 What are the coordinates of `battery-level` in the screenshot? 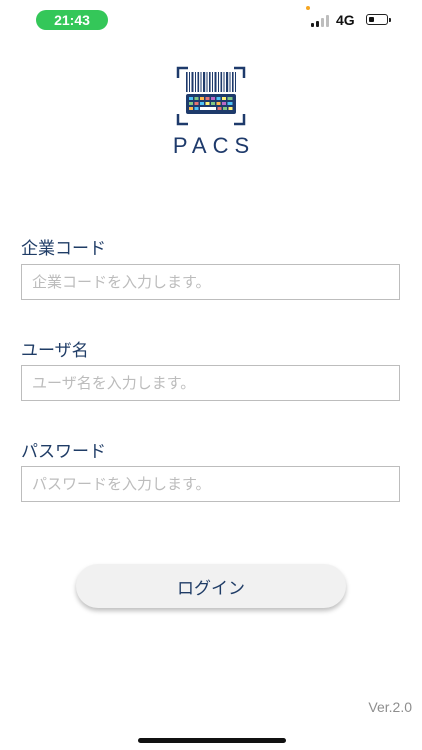 It's located at (371, 19).